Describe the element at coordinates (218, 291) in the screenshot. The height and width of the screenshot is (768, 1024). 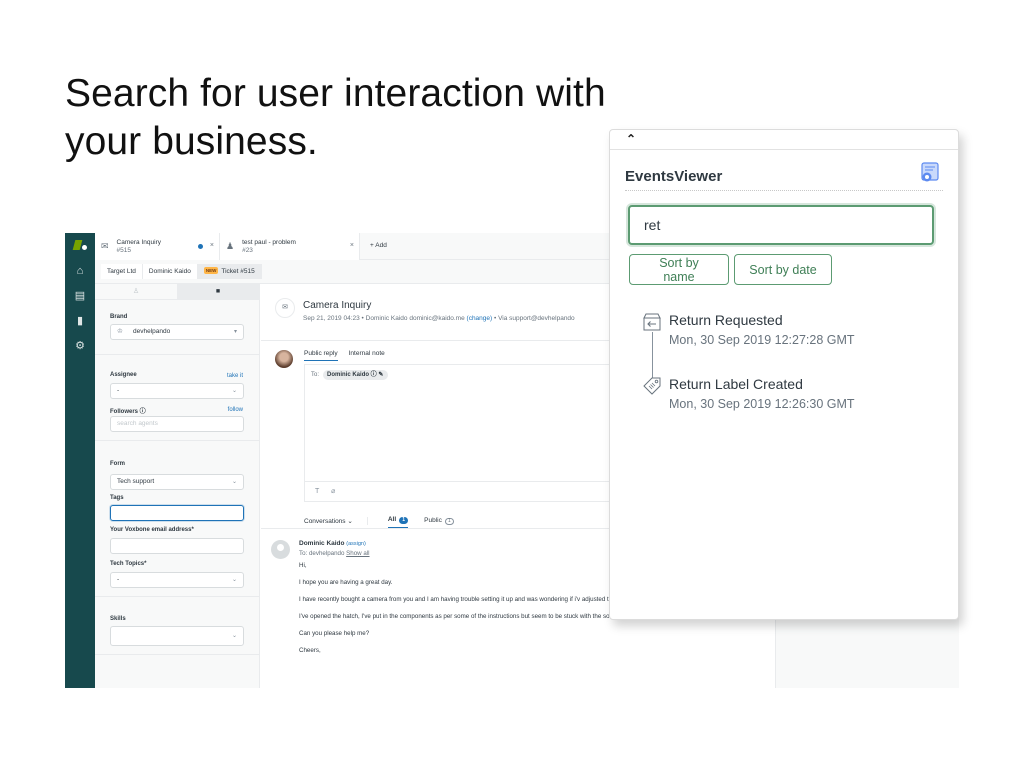
I see `ticket-tab-icon: ■` at that location.